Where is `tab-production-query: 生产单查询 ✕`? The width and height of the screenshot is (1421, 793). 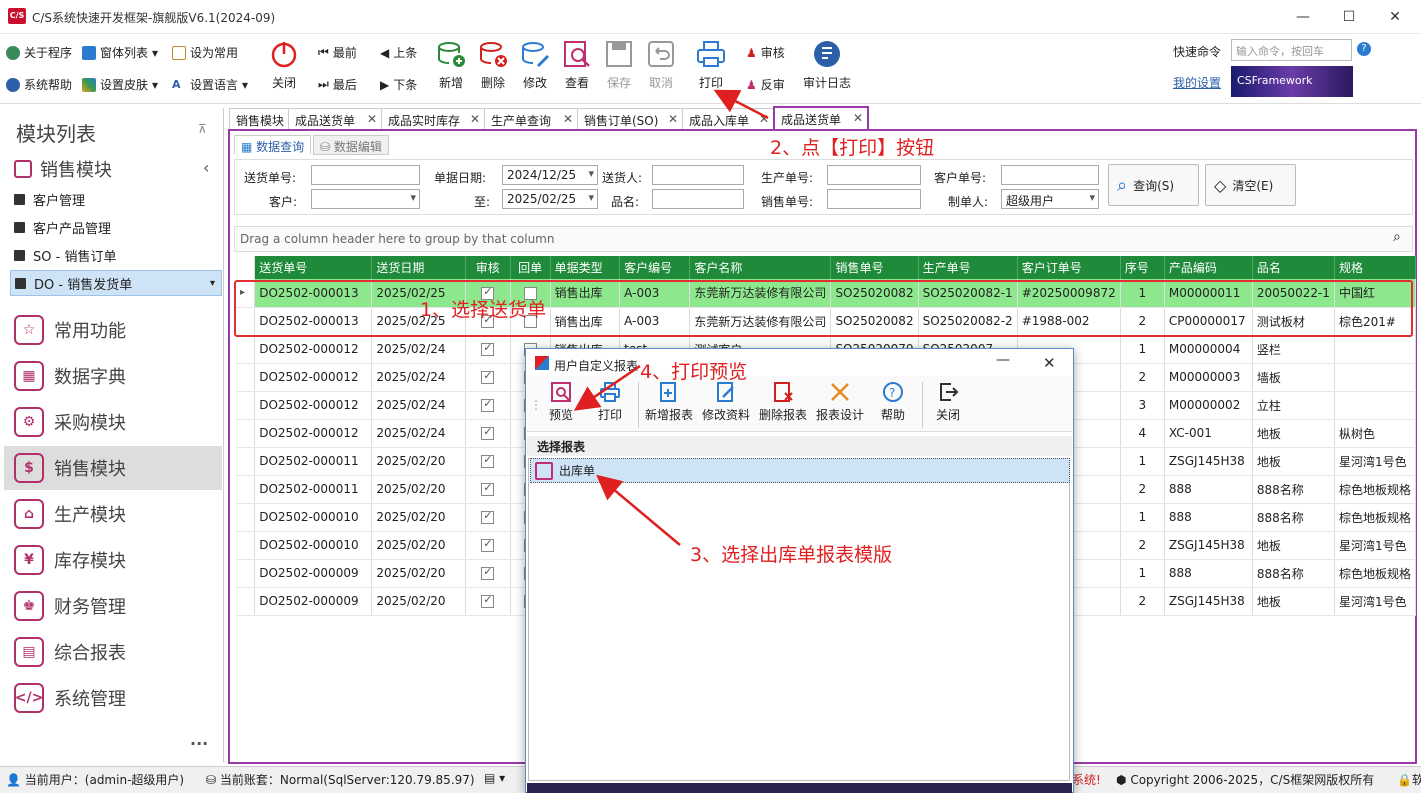
tab-production-query: 生产单查询 ✕ is located at coordinates (531, 119).